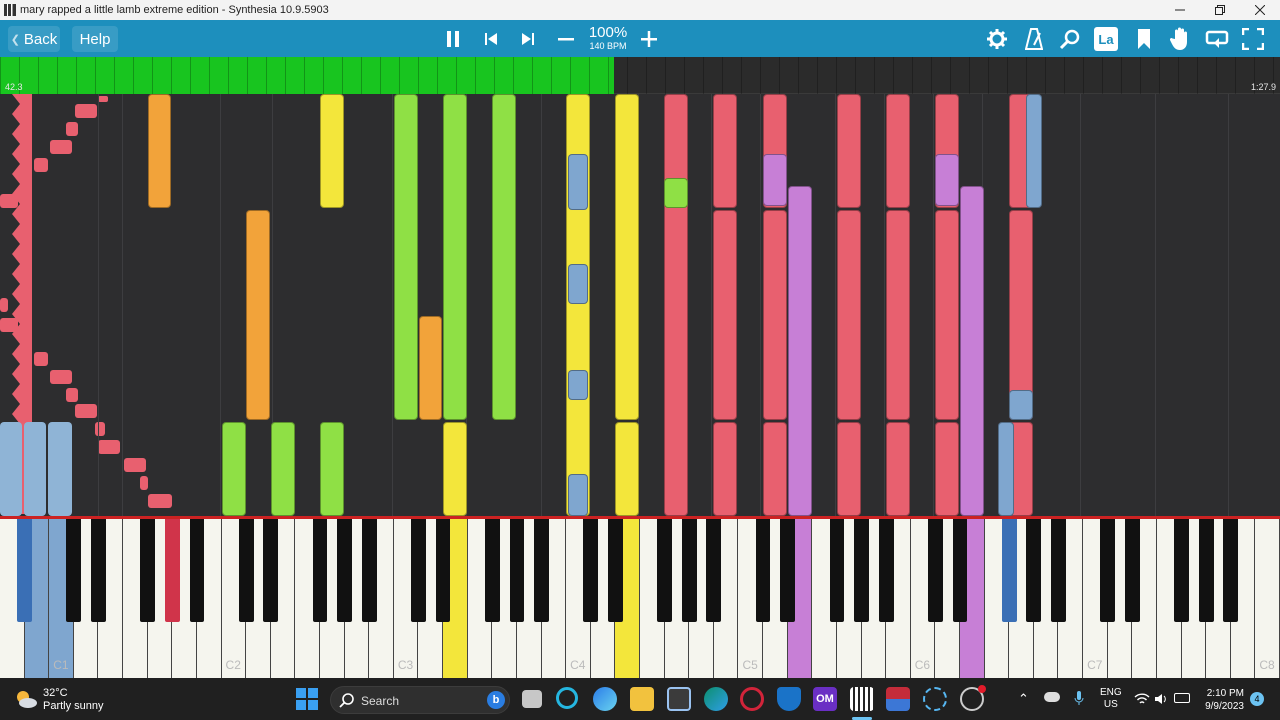  I want to click on label-button-text: La, so click(1106, 39).